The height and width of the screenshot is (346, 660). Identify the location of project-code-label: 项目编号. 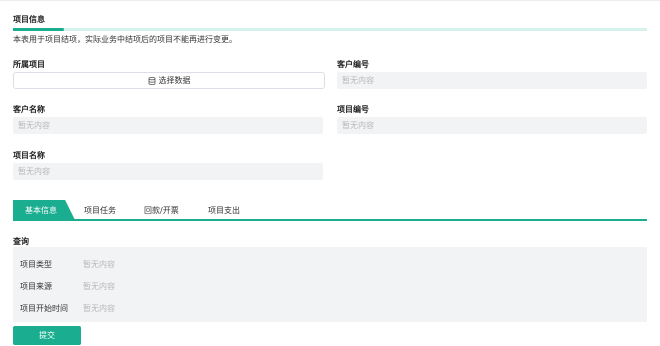
(353, 109).